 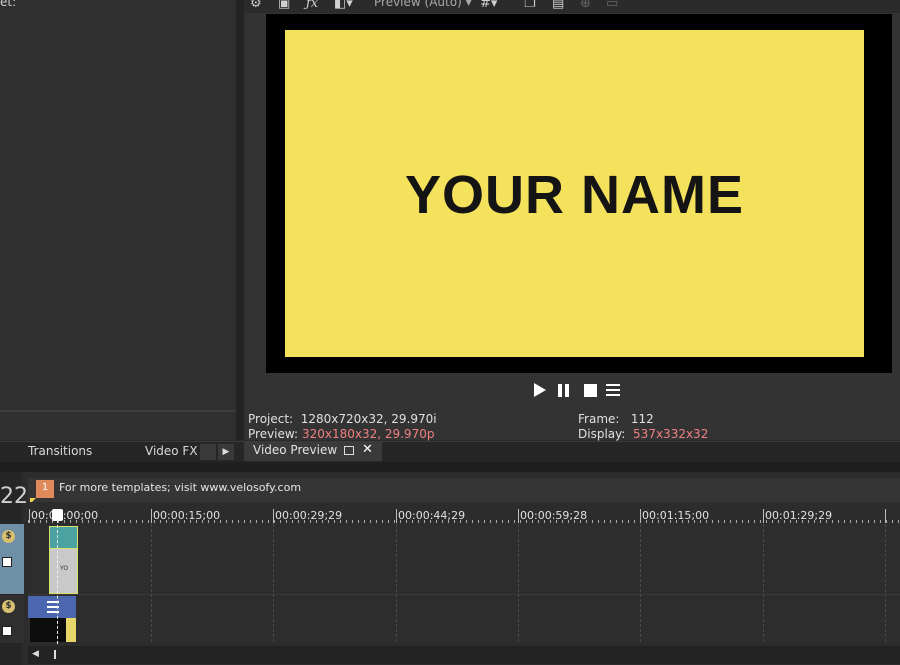 What do you see at coordinates (540, 390) in the screenshot?
I see `play-button` at bounding box center [540, 390].